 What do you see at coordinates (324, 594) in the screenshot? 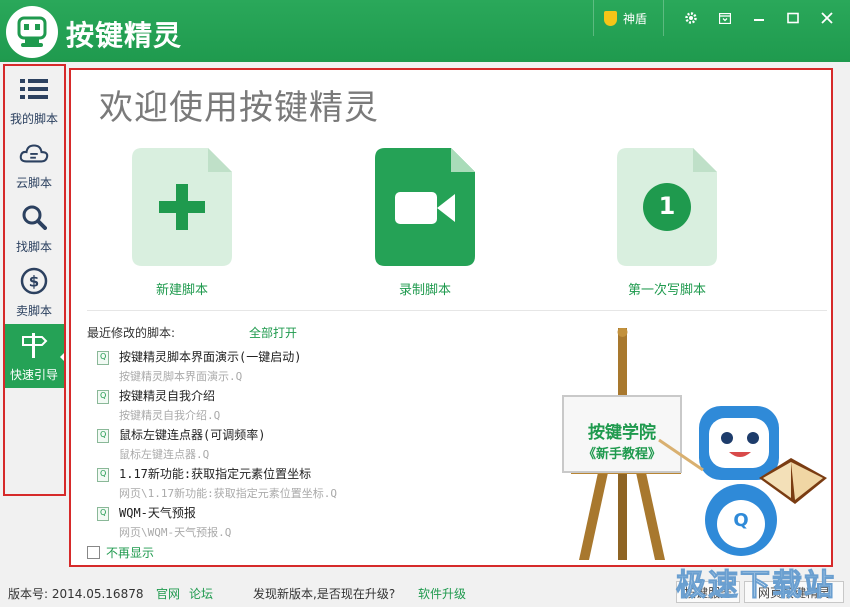
I see `update-message: 发现新版本,是否现在升级?` at bounding box center [324, 594].